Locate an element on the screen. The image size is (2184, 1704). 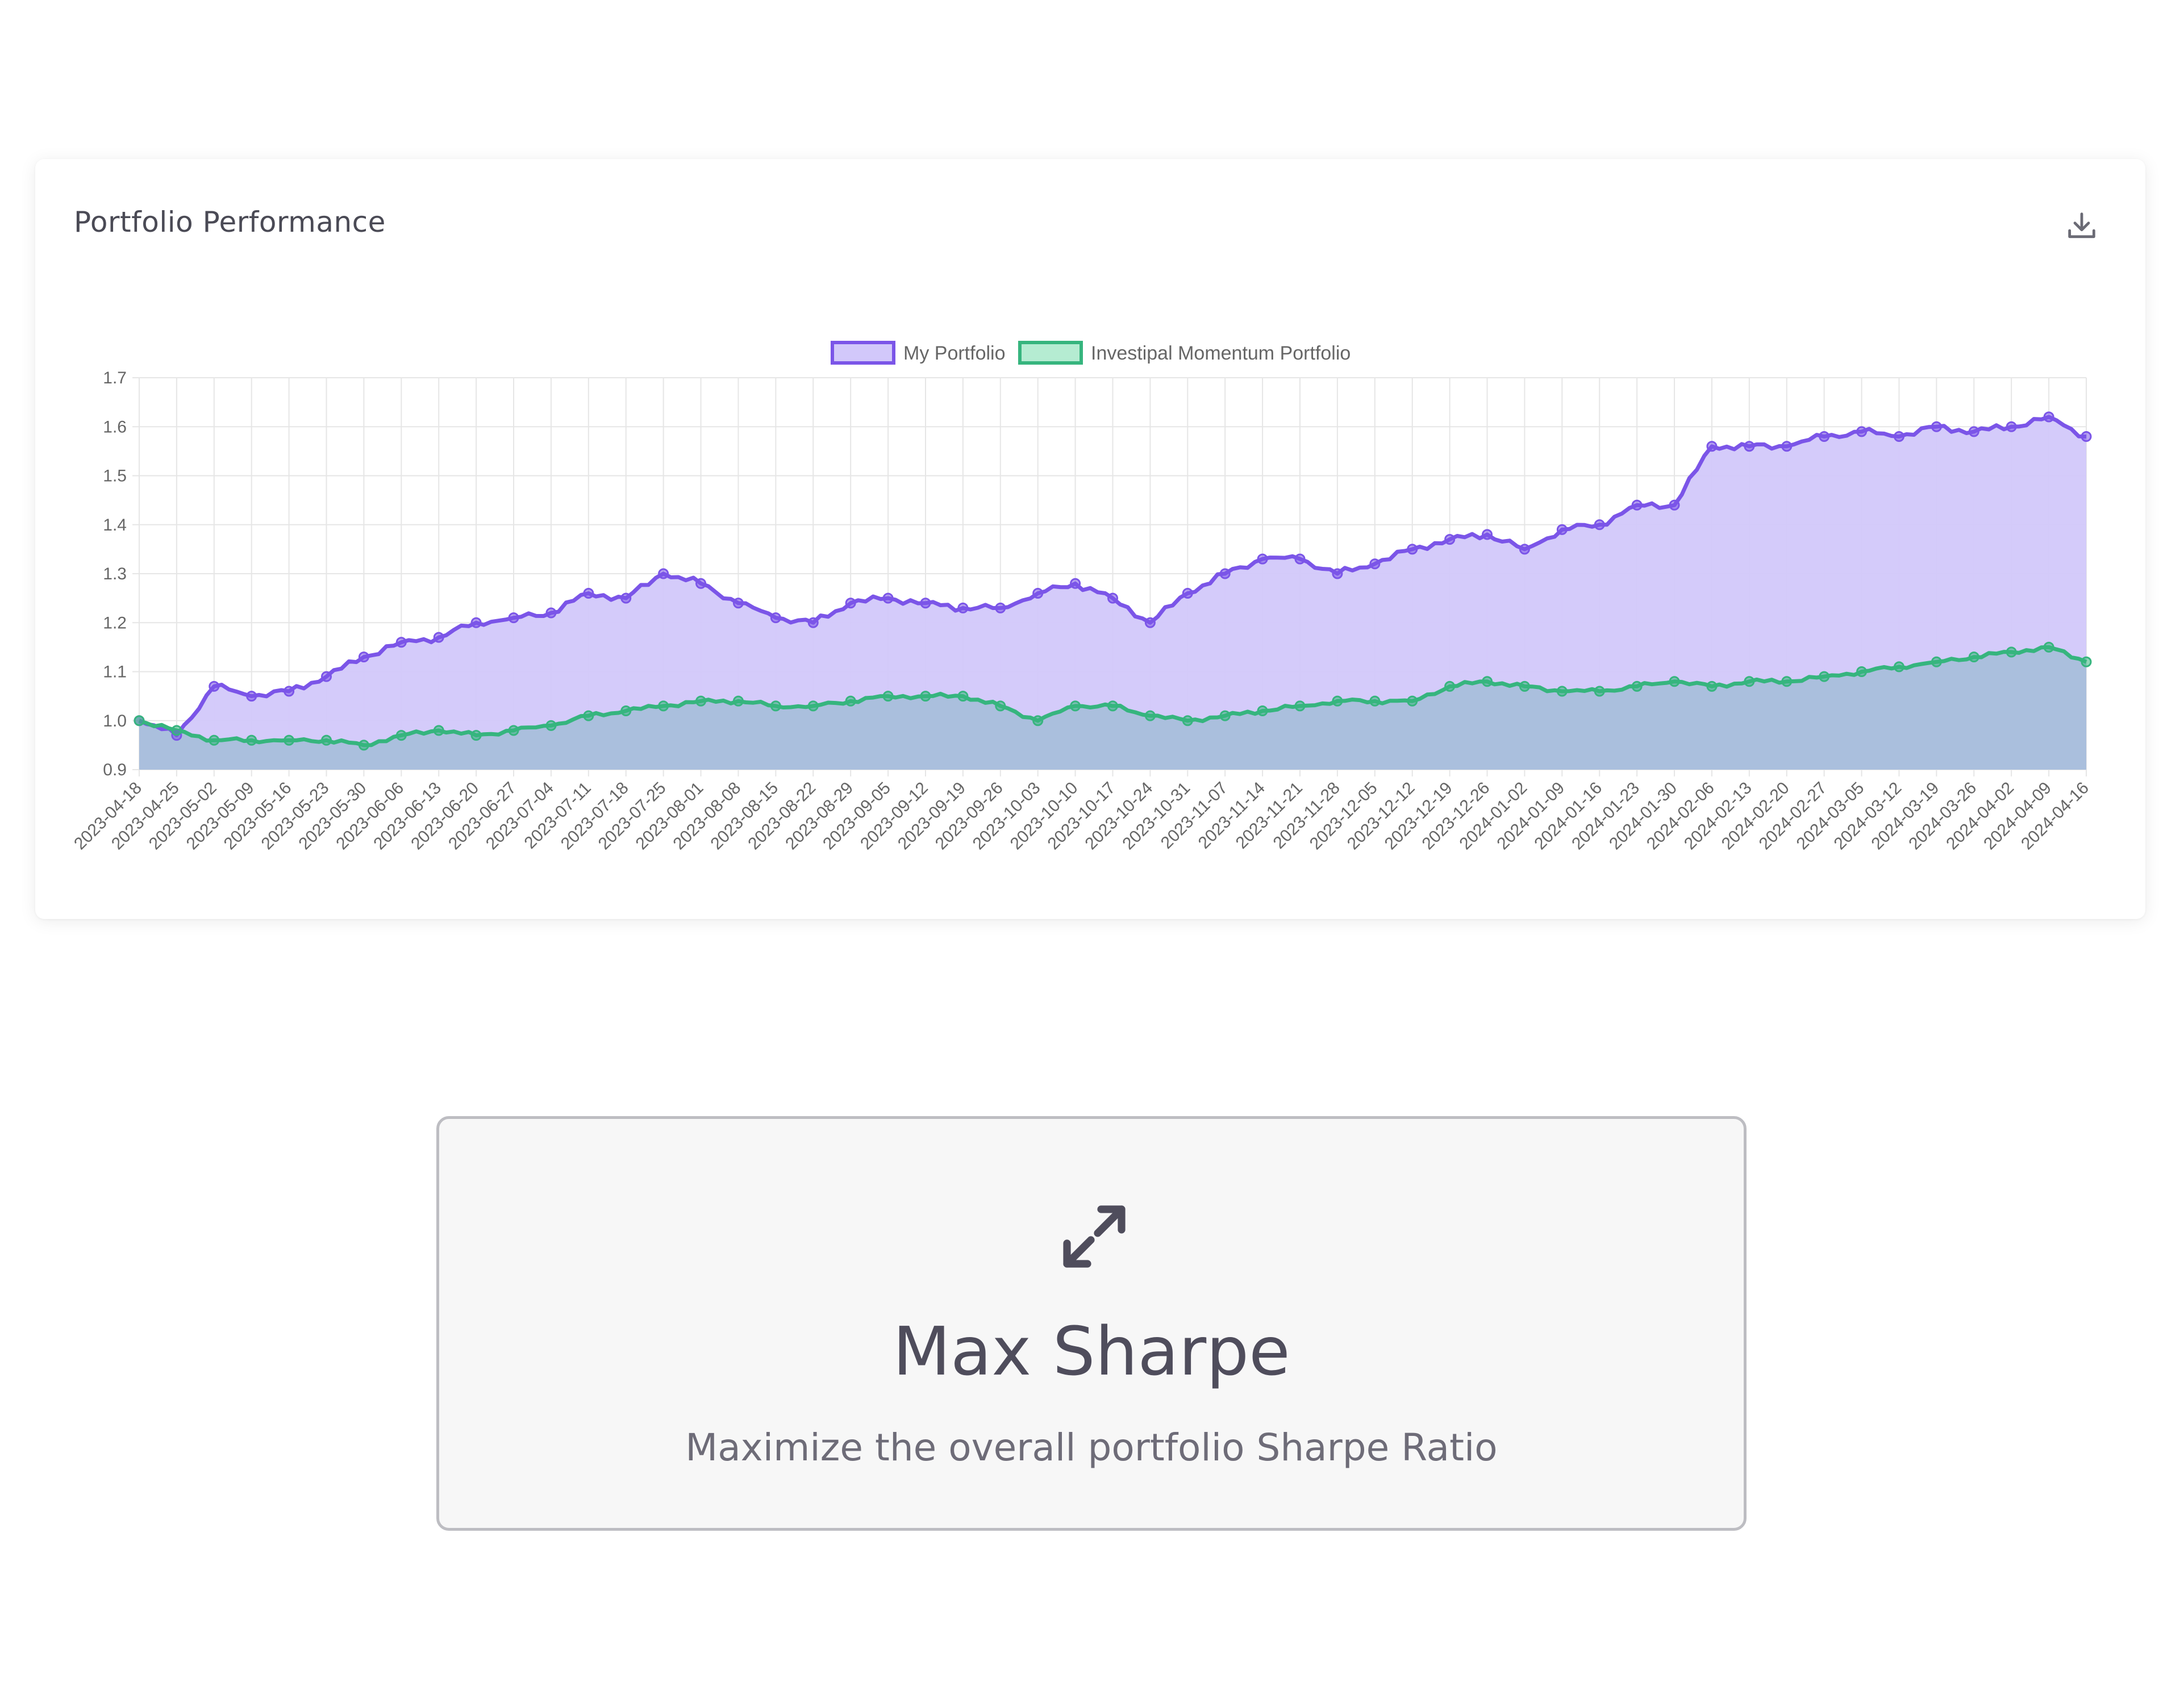
y-tick-label: 1.4 is located at coordinates (115, 525).